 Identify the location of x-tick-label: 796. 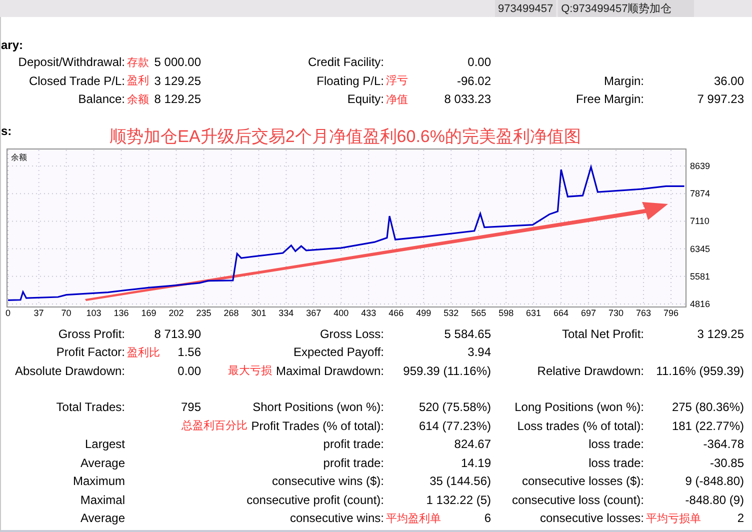
(671, 313).